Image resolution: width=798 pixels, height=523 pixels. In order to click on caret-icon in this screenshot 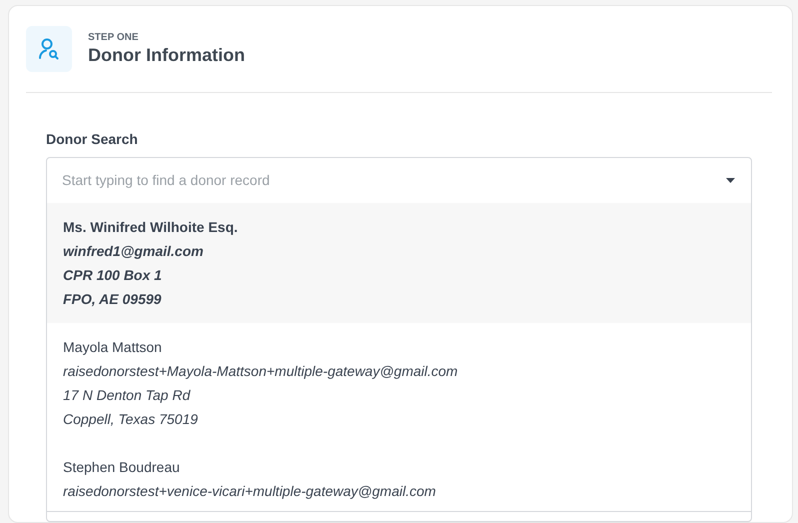, I will do `click(730, 180)`.